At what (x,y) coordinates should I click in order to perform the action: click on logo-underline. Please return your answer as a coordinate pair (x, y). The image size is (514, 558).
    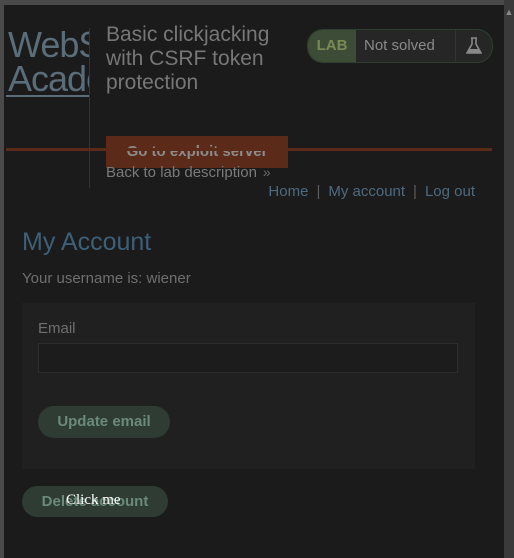
    Looking at the image, I should click on (48, 96).